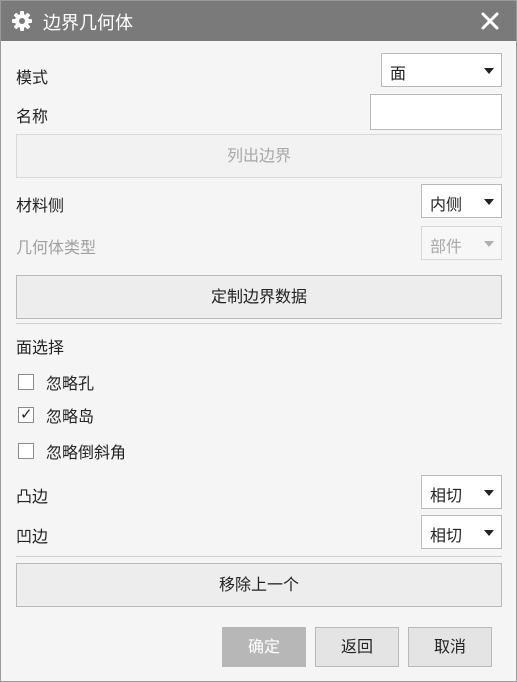 This screenshot has width=517, height=682. Describe the element at coordinates (446, 535) in the screenshot. I see `concave-edge-value: 相切` at that location.